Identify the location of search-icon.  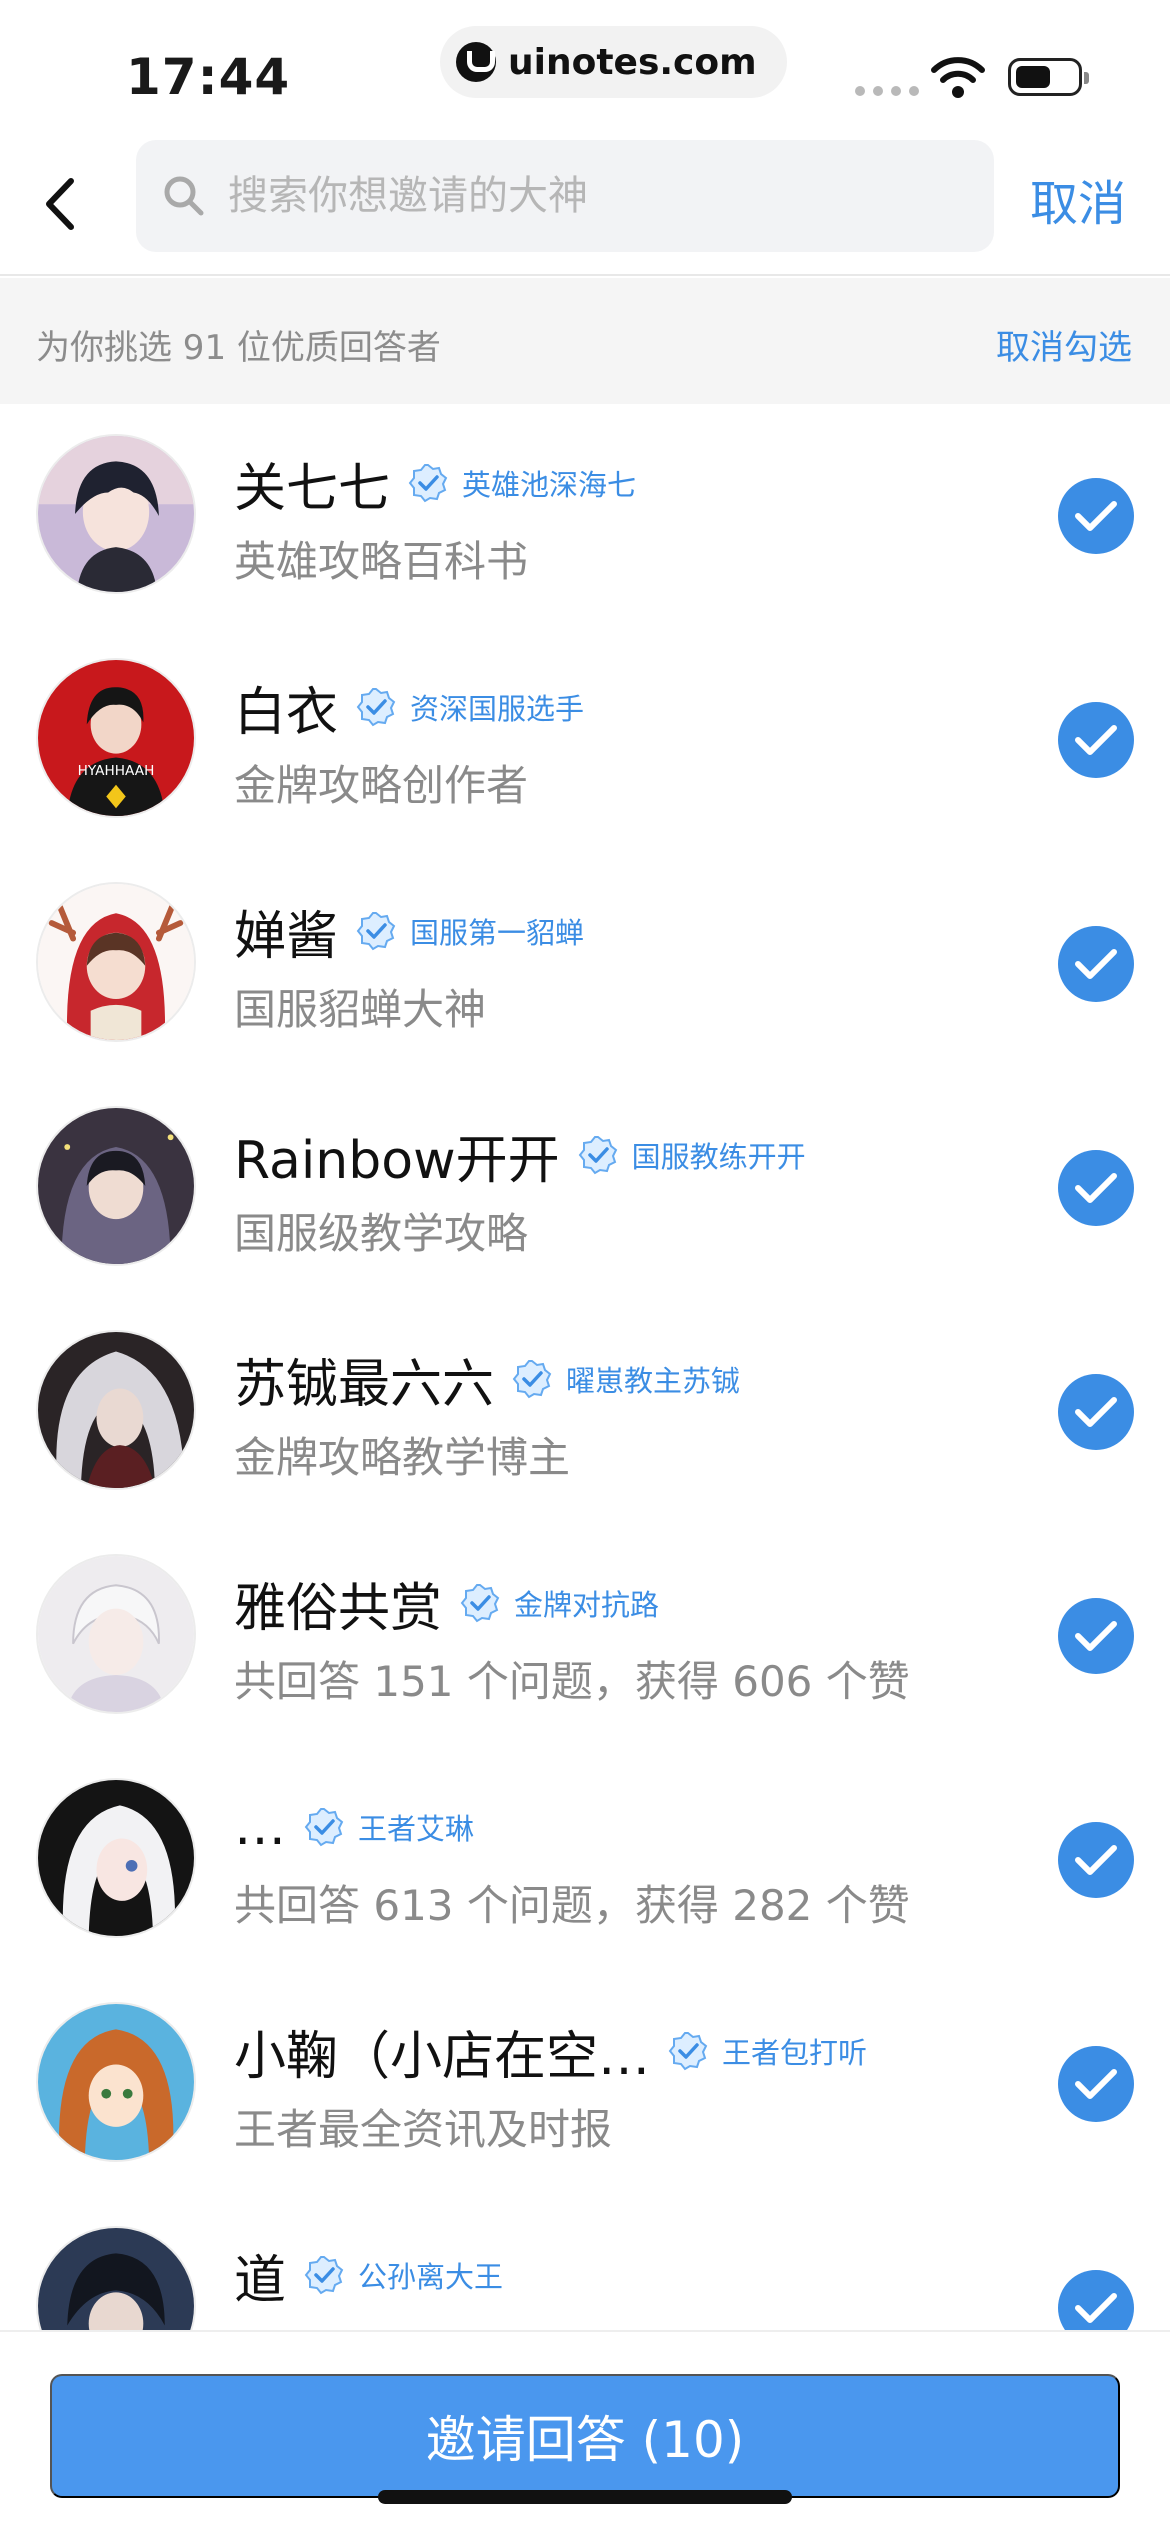
(184, 196).